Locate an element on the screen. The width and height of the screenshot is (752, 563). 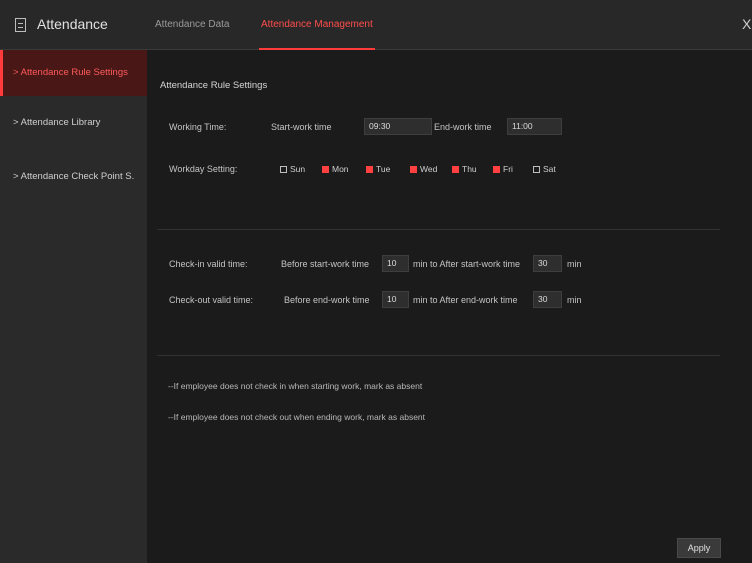
before-end-work-time-label: Before end-work time is located at coordinates (327, 300).